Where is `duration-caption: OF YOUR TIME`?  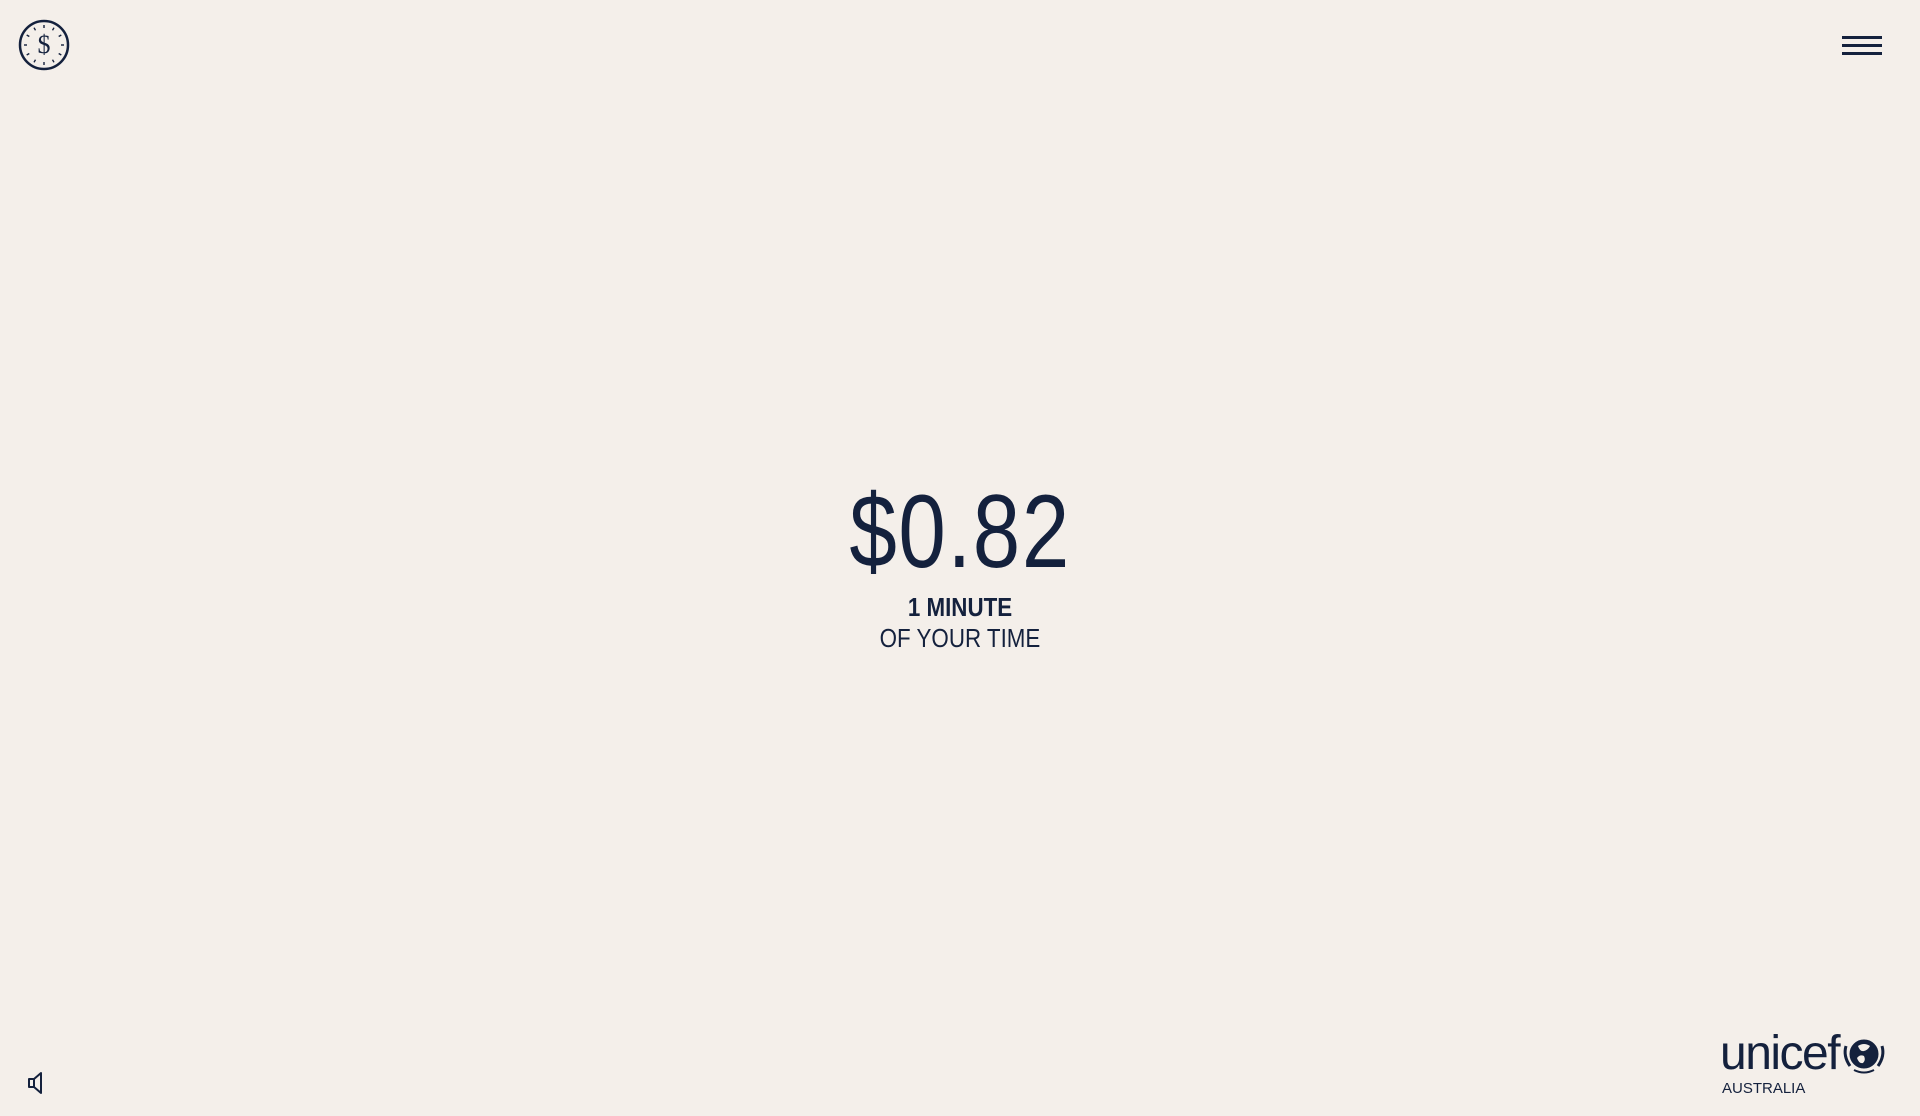
duration-caption: OF YOUR TIME is located at coordinates (960, 638).